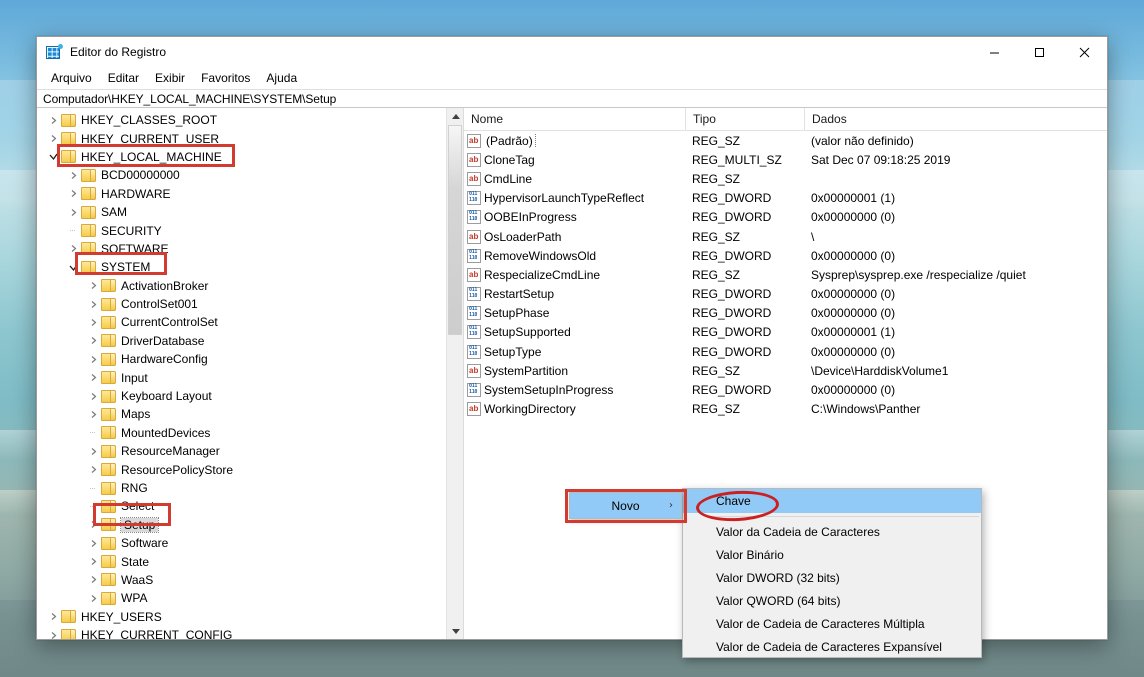  I want to click on column-header-data: Dados, so click(955, 119).